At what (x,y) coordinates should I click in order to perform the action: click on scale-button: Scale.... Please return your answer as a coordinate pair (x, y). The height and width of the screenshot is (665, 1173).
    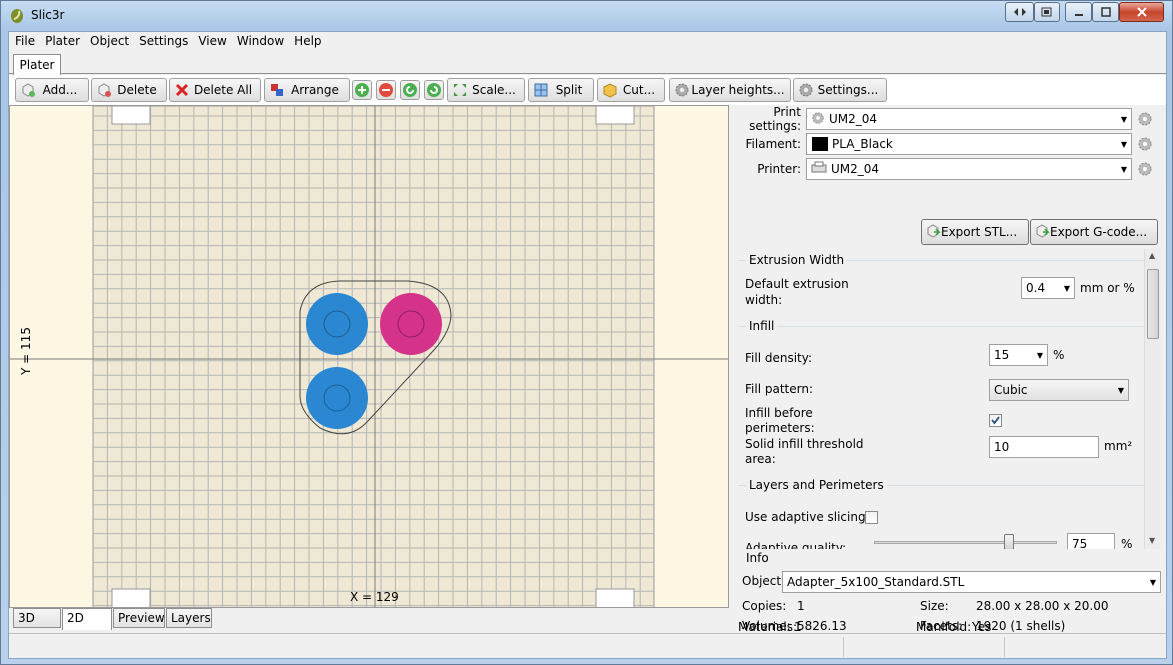
    Looking at the image, I should click on (486, 90).